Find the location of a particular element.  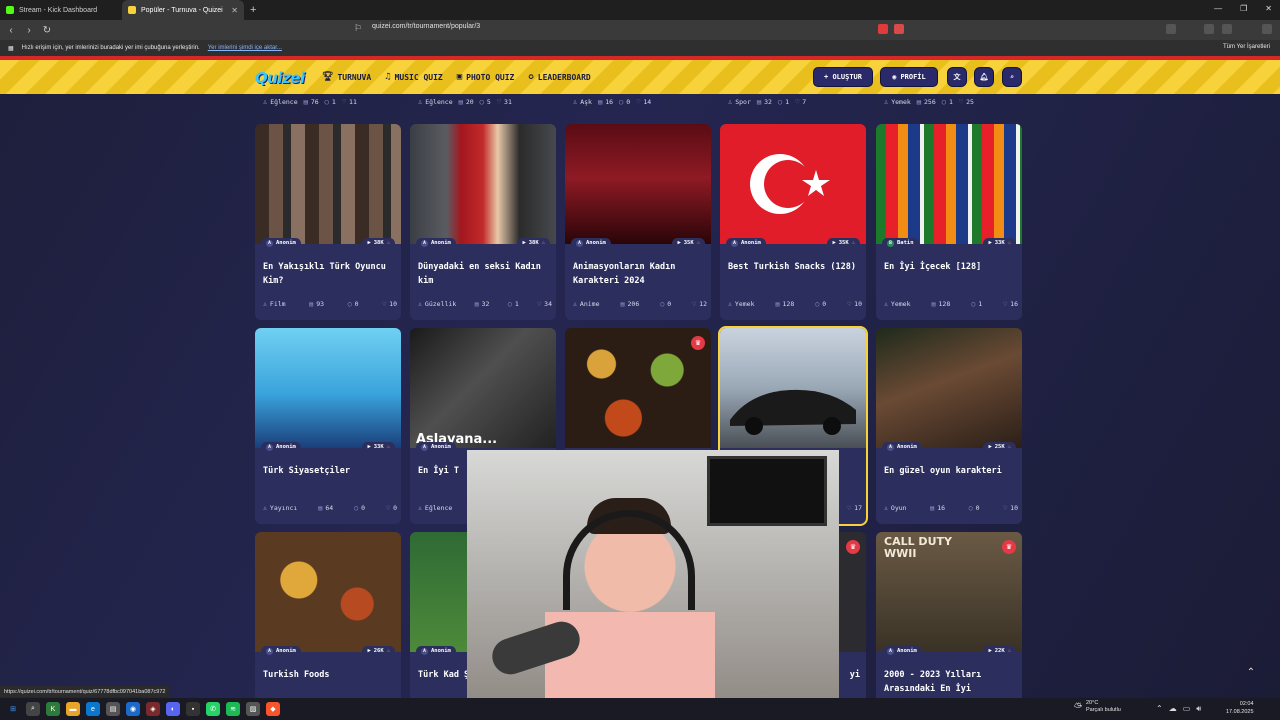

notifications-button: 🔔︎ is located at coordinates (984, 77).